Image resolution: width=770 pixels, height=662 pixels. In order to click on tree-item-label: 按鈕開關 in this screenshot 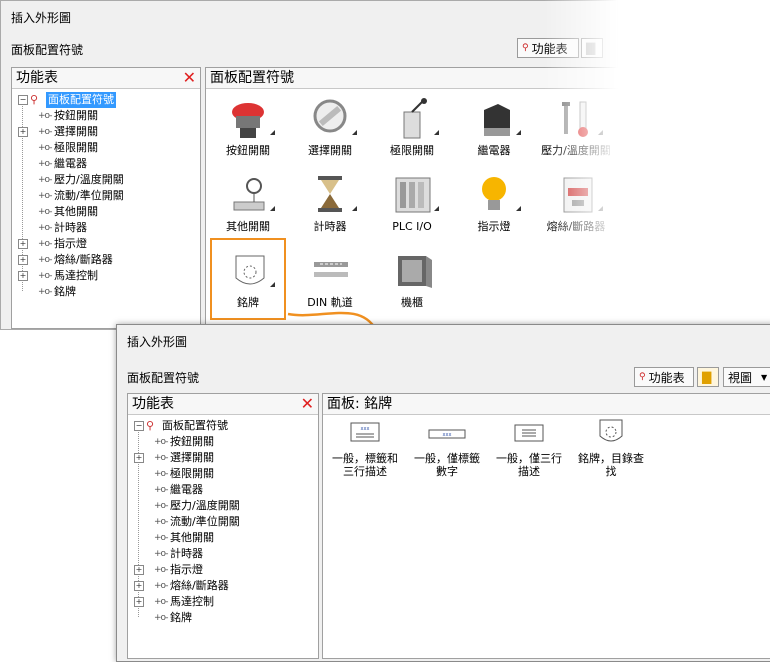, I will do `click(192, 441)`.